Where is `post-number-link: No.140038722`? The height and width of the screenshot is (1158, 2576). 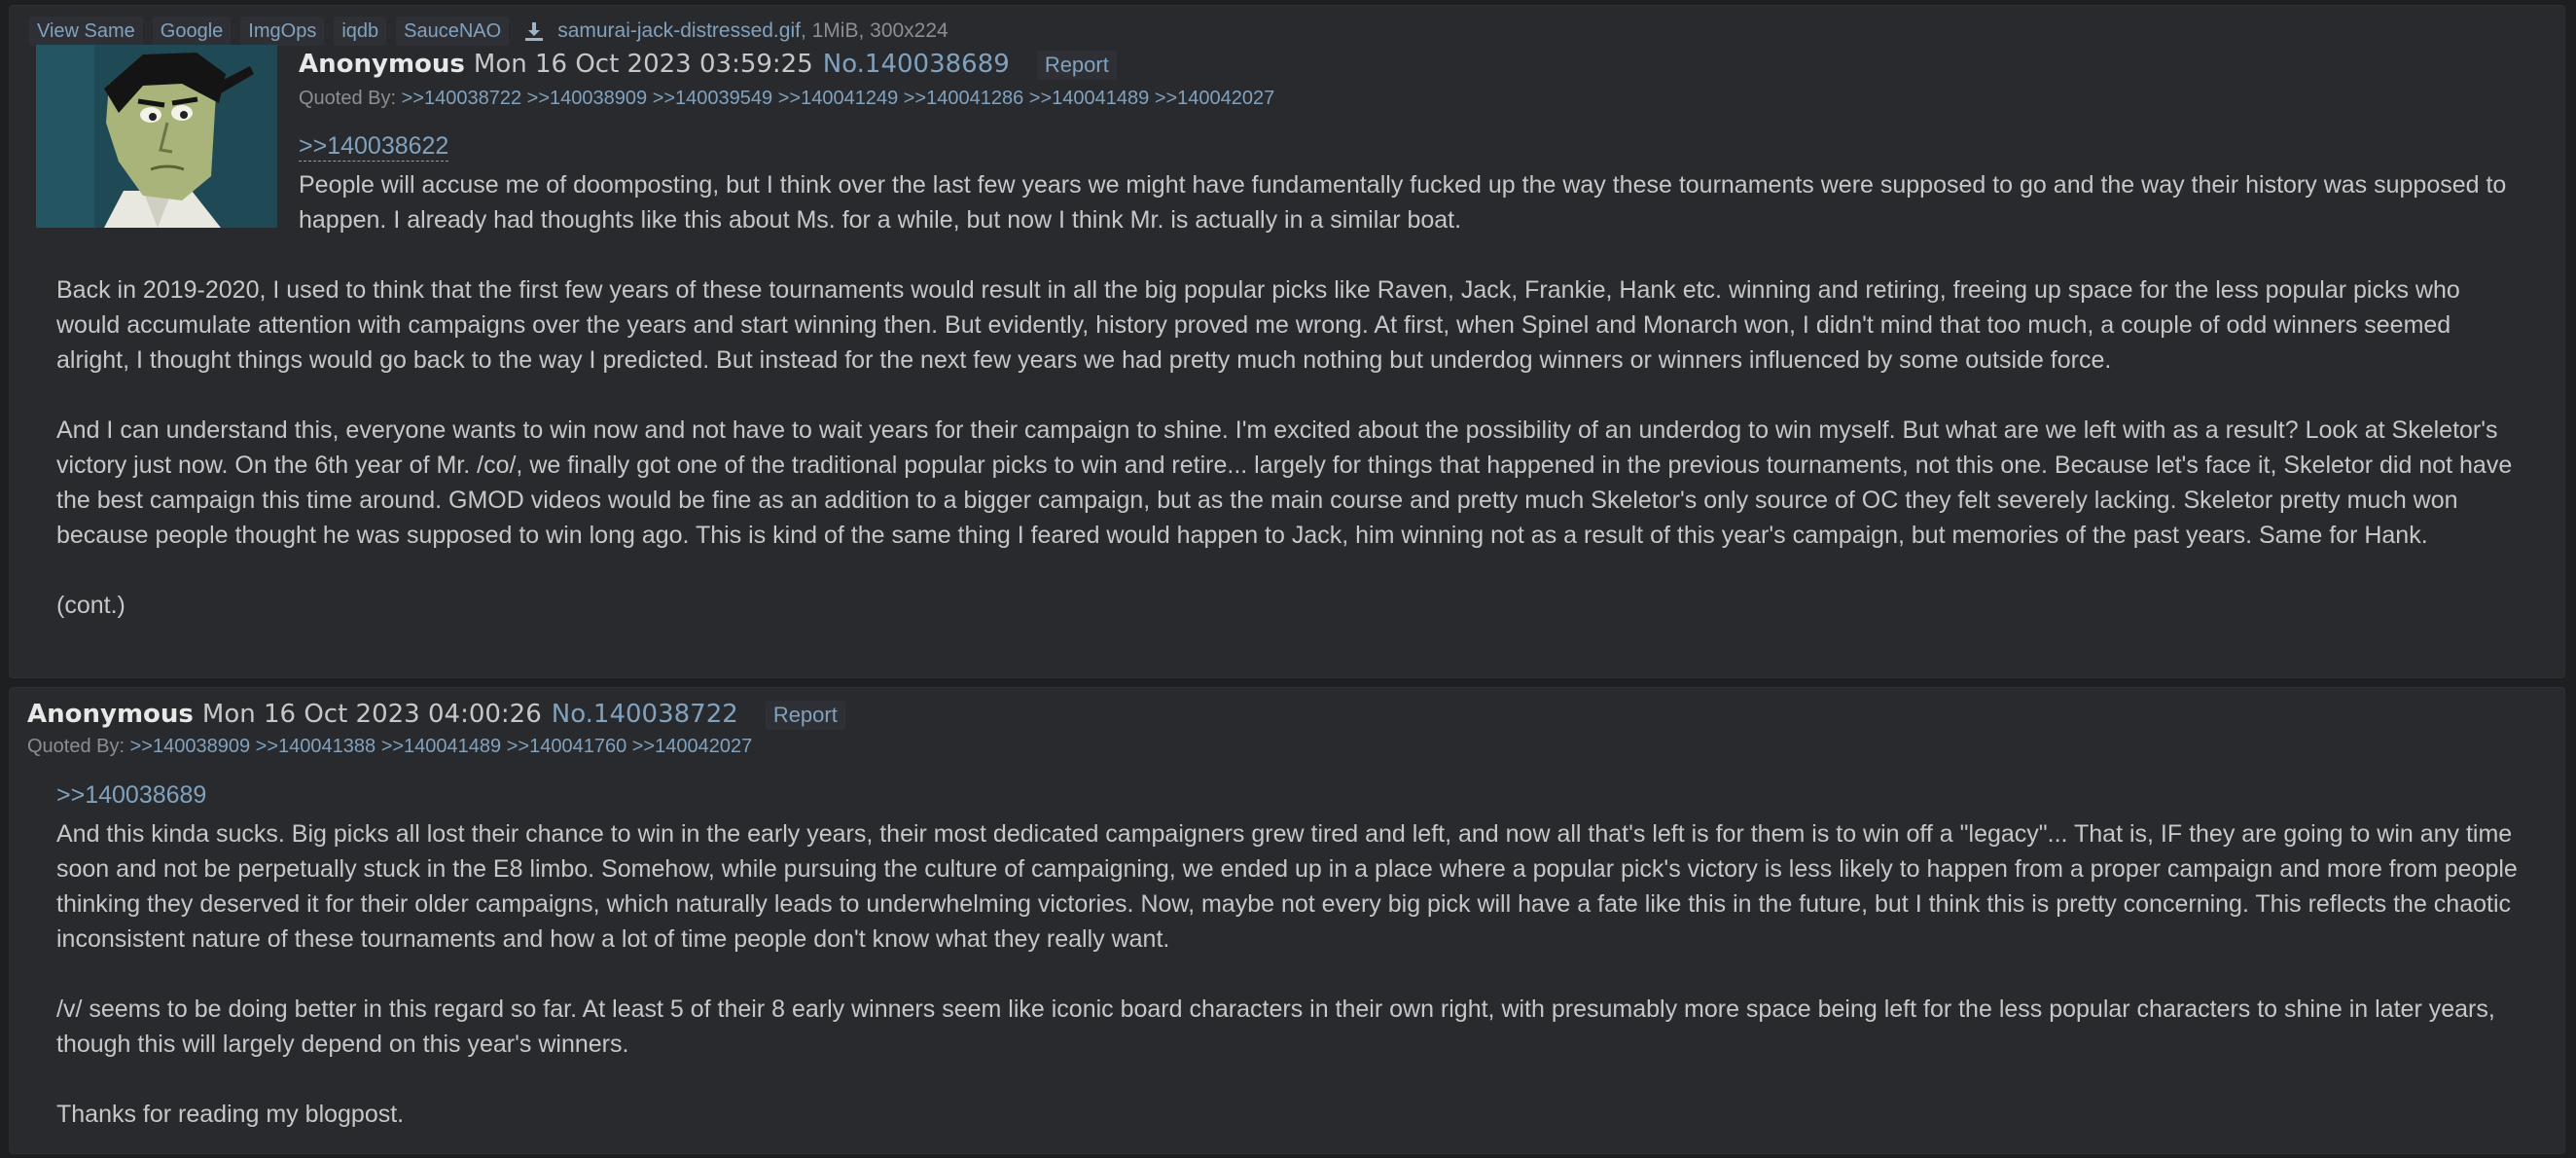
post-number-link: No.140038722 is located at coordinates (645, 714).